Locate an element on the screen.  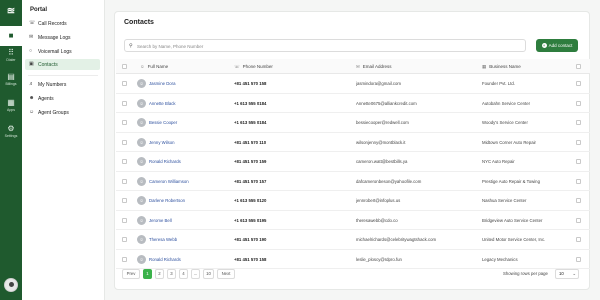
page-button-2: 2 is located at coordinates (159, 274).